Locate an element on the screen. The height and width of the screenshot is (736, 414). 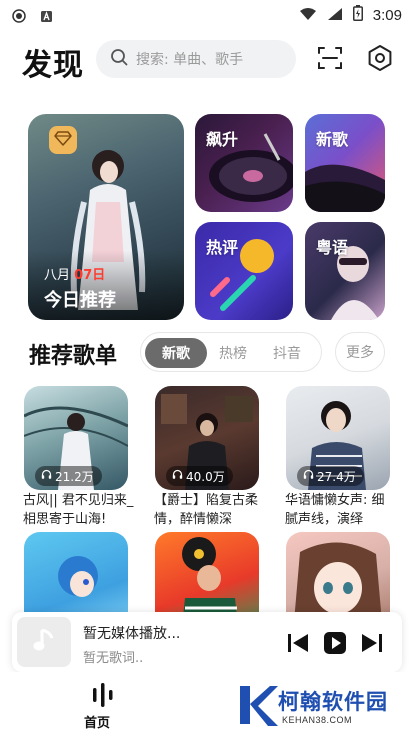
settings-button is located at coordinates (380, 58).